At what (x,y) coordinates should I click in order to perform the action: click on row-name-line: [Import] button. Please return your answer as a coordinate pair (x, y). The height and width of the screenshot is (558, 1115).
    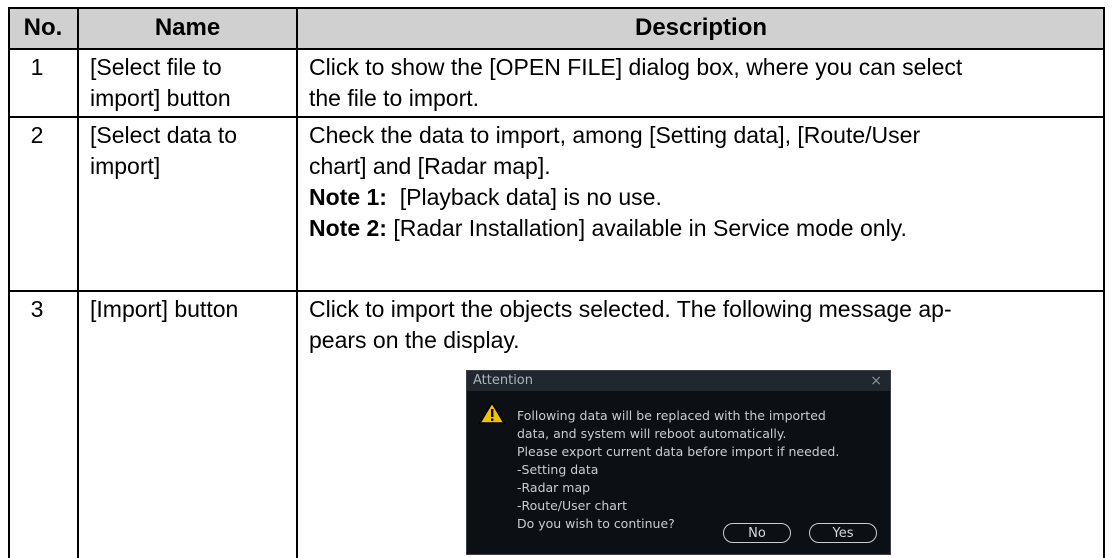
    Looking at the image, I should click on (164, 309).